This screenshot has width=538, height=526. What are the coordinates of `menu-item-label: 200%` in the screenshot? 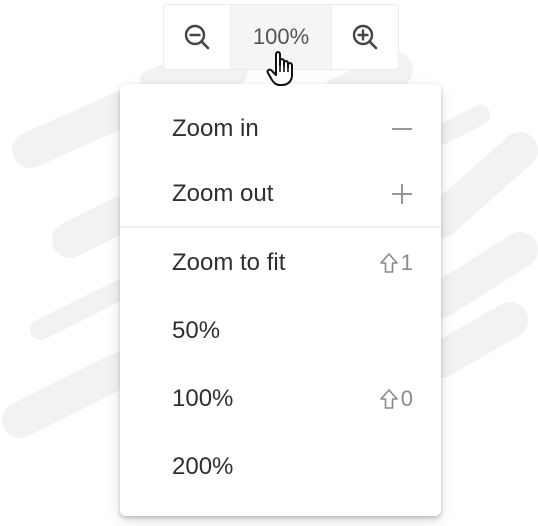 It's located at (203, 466).